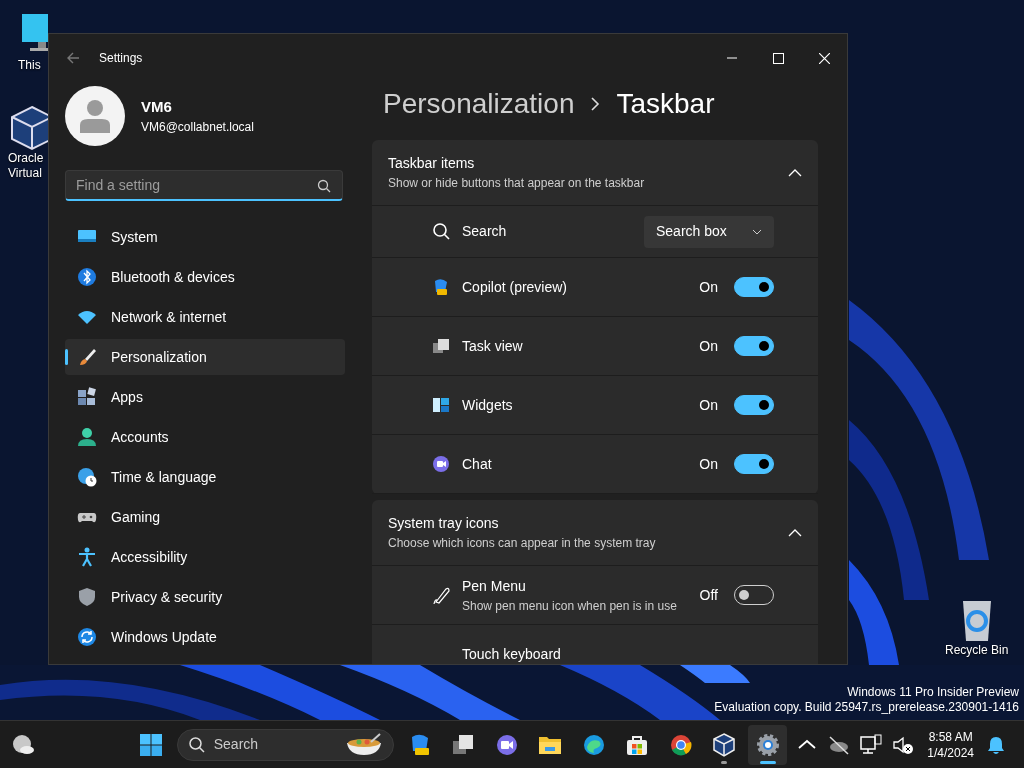 This screenshot has height=768, width=1024. Describe the element at coordinates (665, 104) in the screenshot. I see `page-title: Taskbar` at that location.